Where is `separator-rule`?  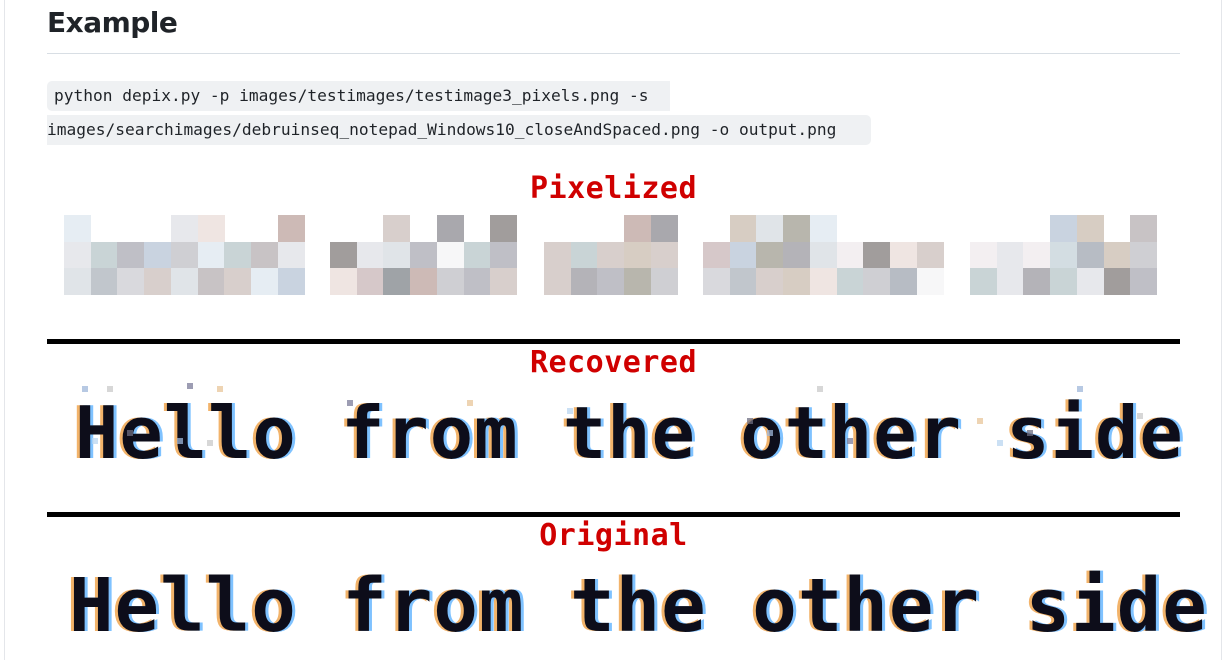 separator-rule is located at coordinates (613, 514).